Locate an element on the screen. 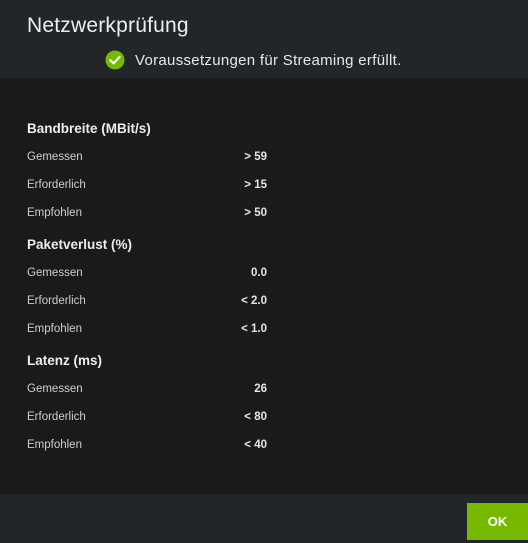 This screenshot has height=543, width=528. section-title-latency: Latenz (ms) is located at coordinates (65, 360).